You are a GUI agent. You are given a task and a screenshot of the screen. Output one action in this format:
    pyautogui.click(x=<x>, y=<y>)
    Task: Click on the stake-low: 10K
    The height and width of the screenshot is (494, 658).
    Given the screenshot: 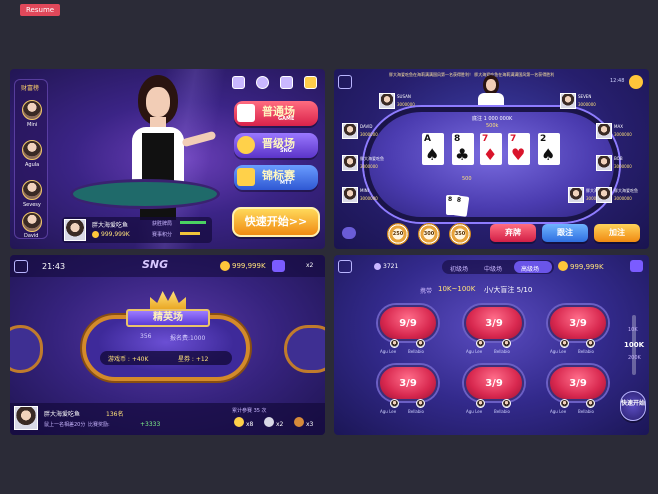 What is the action you would take?
    pyautogui.click(x=633, y=330)
    